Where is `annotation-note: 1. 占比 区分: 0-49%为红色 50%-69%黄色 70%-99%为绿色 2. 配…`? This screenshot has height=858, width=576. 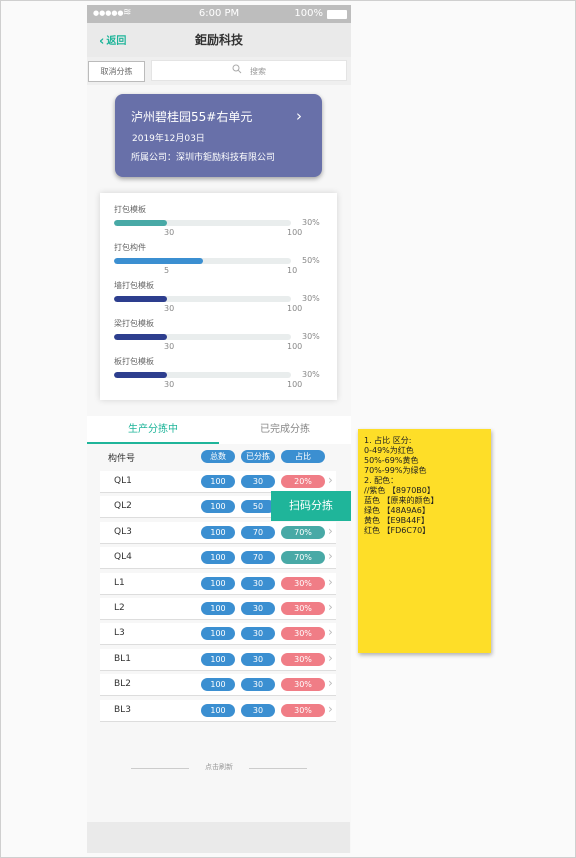 annotation-note: 1. 占比 区分: 0-49%为红色 50%-69%黄色 70%-99%为绿色 2. 配… is located at coordinates (424, 541).